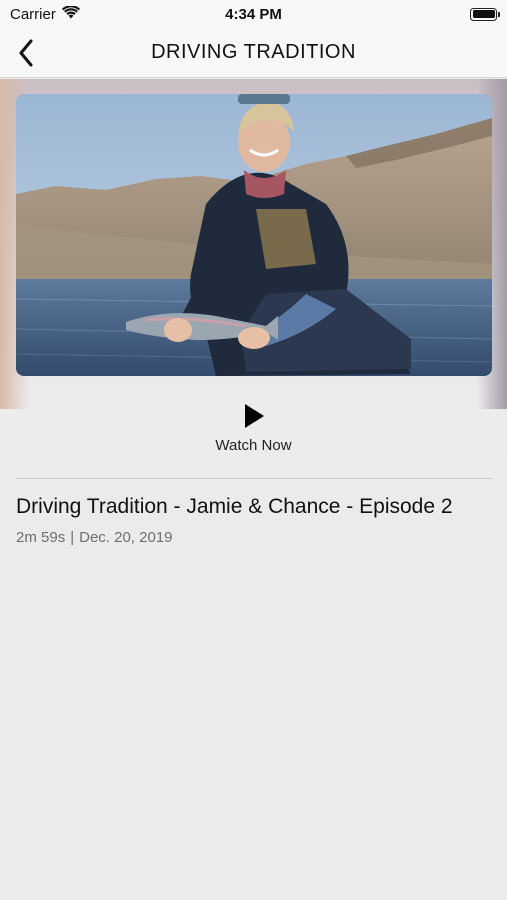 The height and width of the screenshot is (900, 507). What do you see at coordinates (33, 14) in the screenshot?
I see `carrier-label: Carrier` at bounding box center [33, 14].